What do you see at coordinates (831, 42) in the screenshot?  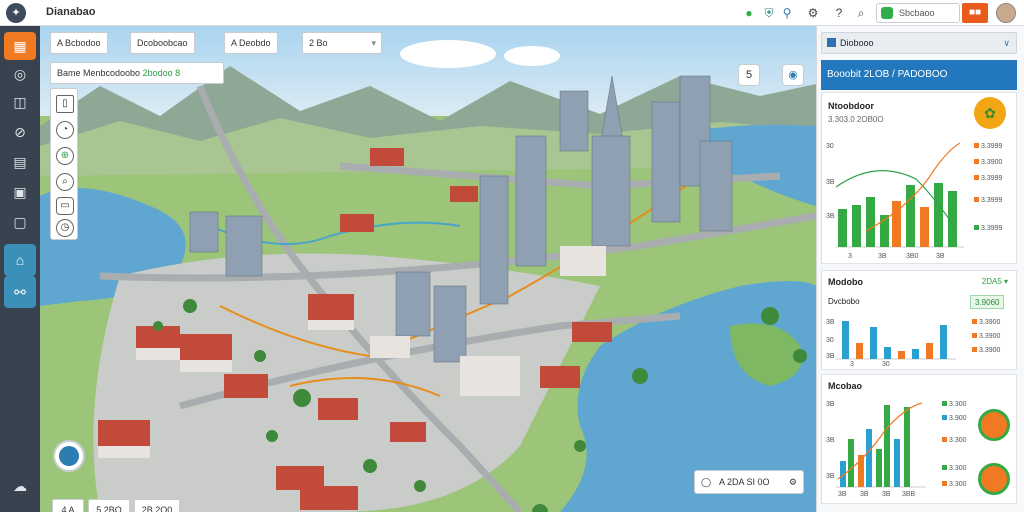 I see `panel-header-icon` at bounding box center [831, 42].